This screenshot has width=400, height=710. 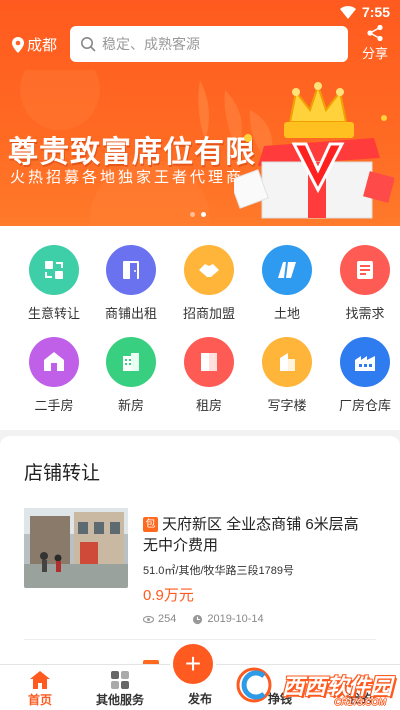 I want to click on category-item: 土地, so click(x=287, y=283).